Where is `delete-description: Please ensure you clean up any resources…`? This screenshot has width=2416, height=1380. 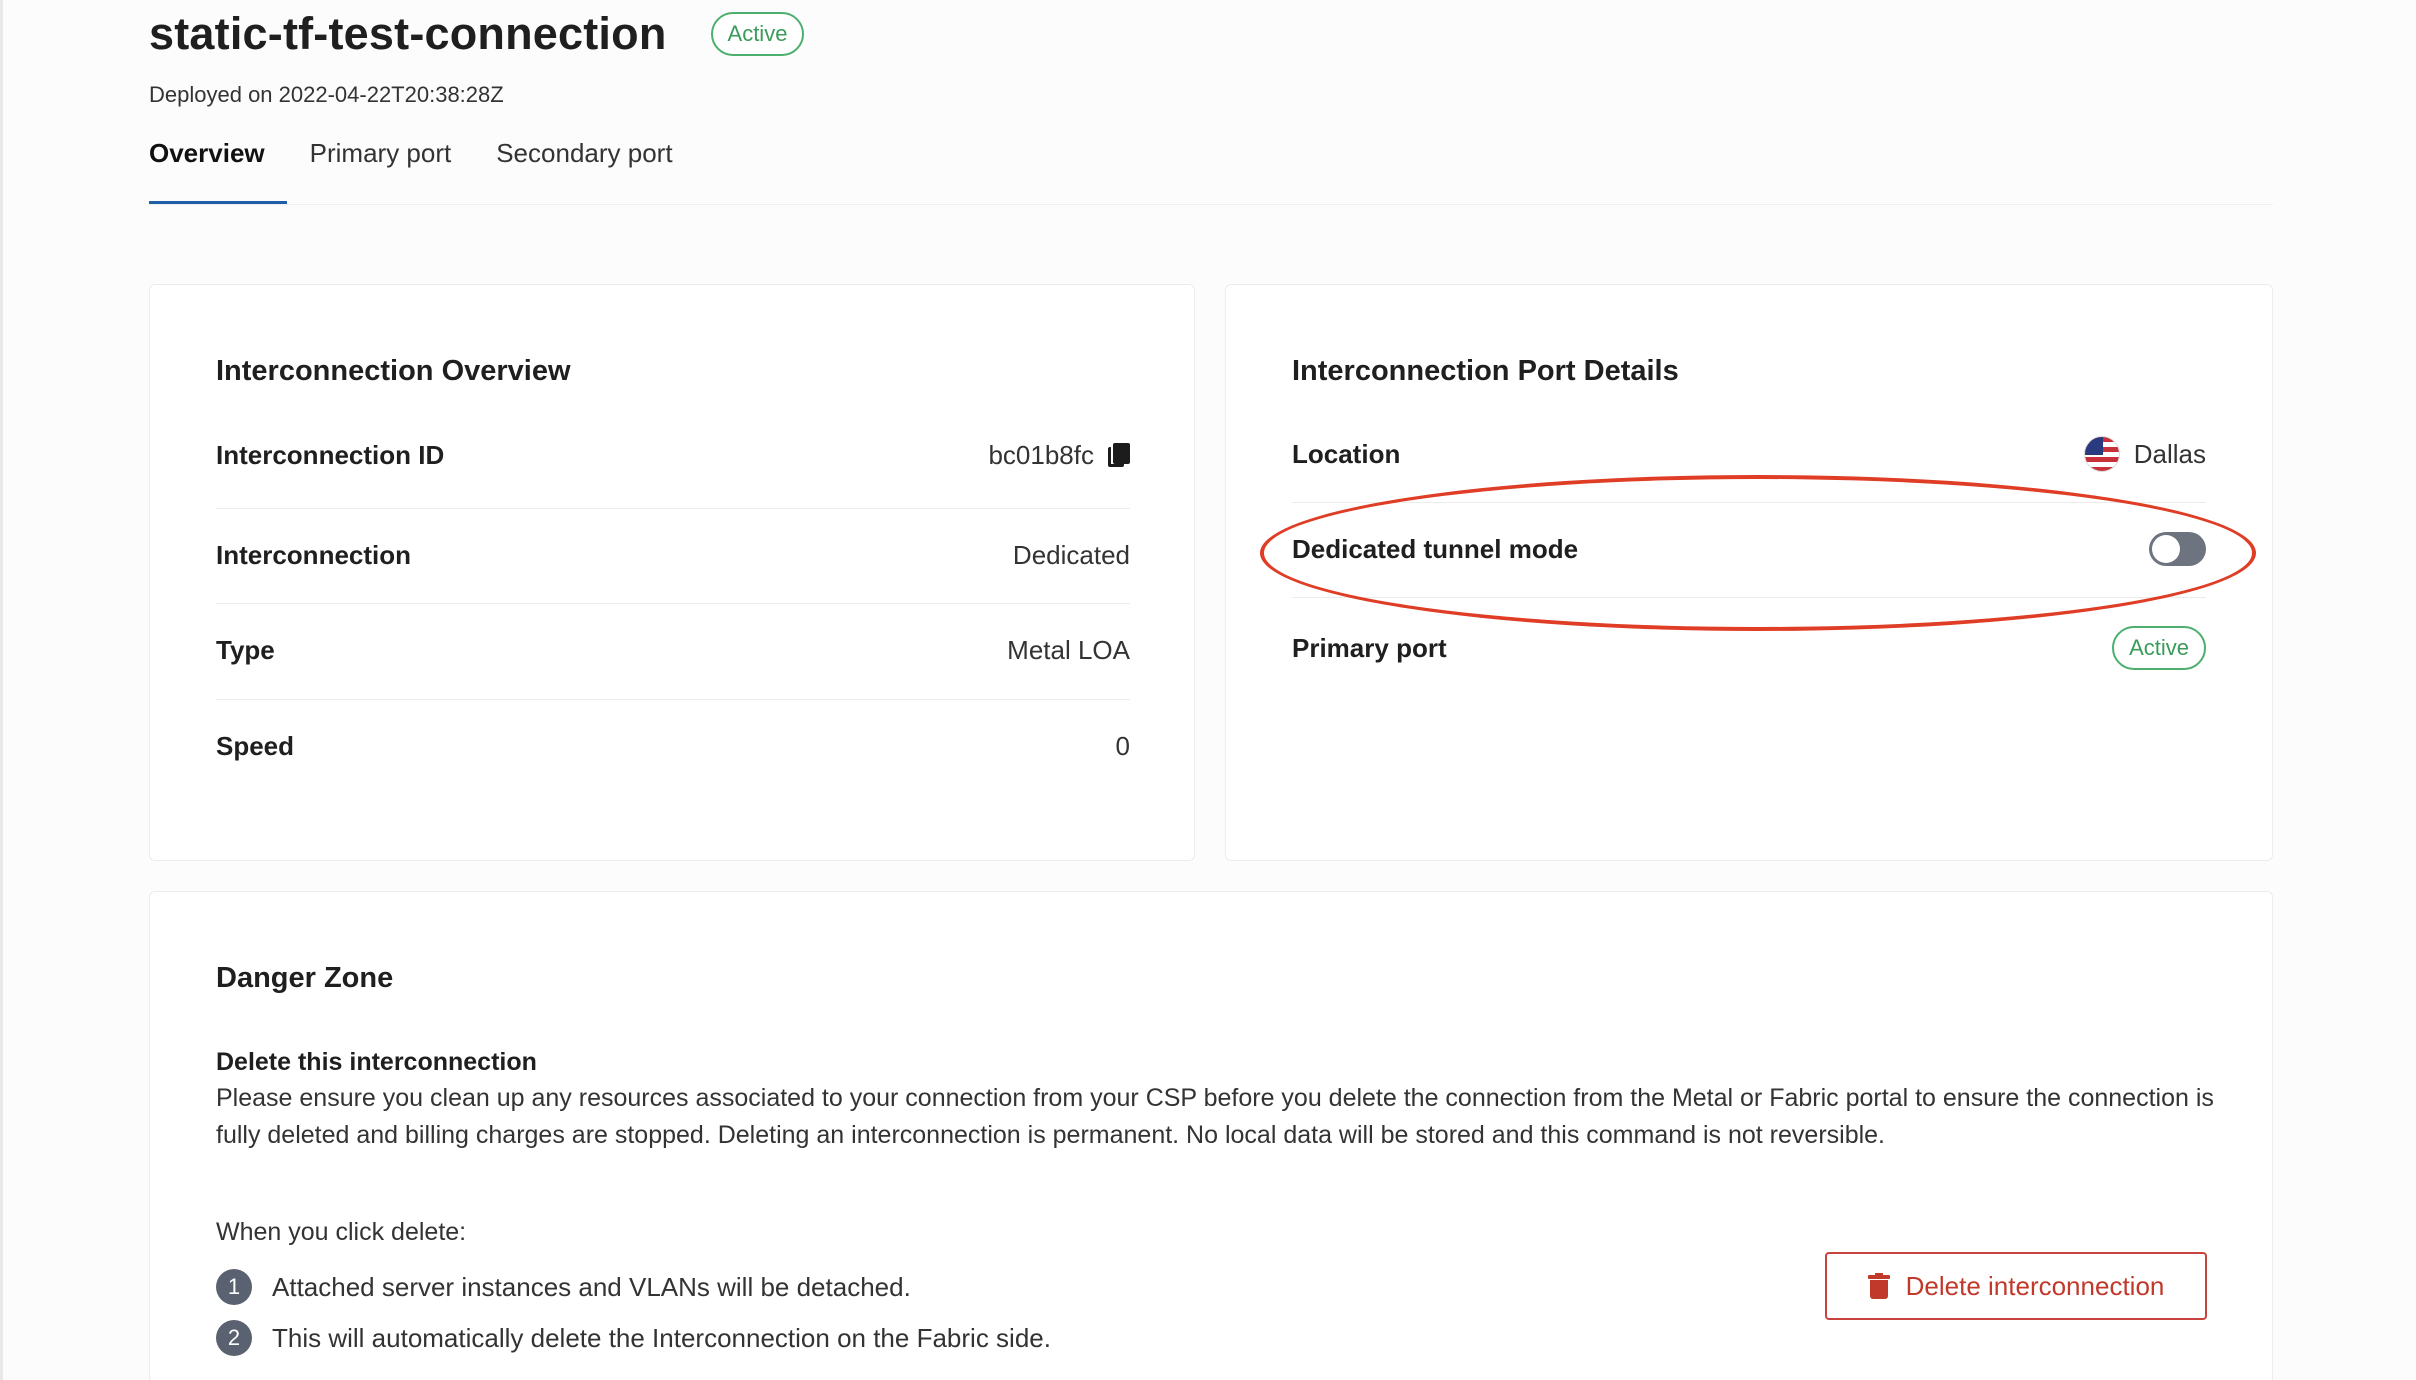 delete-description: Please ensure you clean up any resources… is located at coordinates (1215, 1116).